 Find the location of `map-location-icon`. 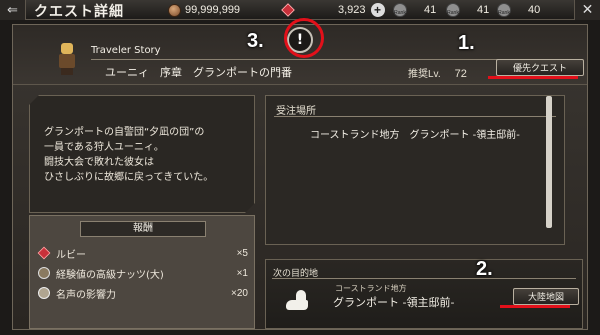

map-location-icon is located at coordinates (298, 300).